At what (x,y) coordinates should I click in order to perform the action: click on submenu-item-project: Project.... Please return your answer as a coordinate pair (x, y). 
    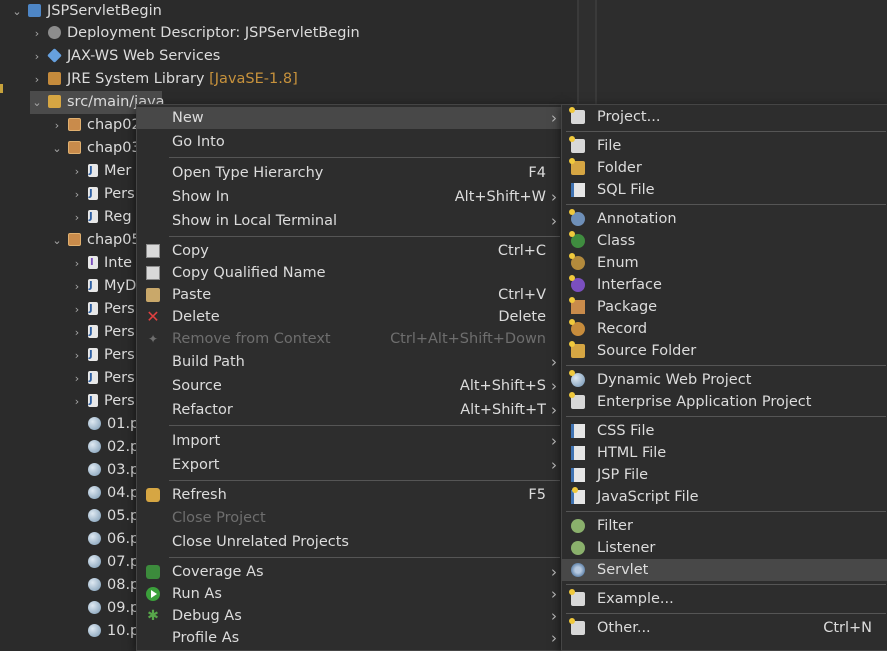
    Looking at the image, I should click on (724, 117).